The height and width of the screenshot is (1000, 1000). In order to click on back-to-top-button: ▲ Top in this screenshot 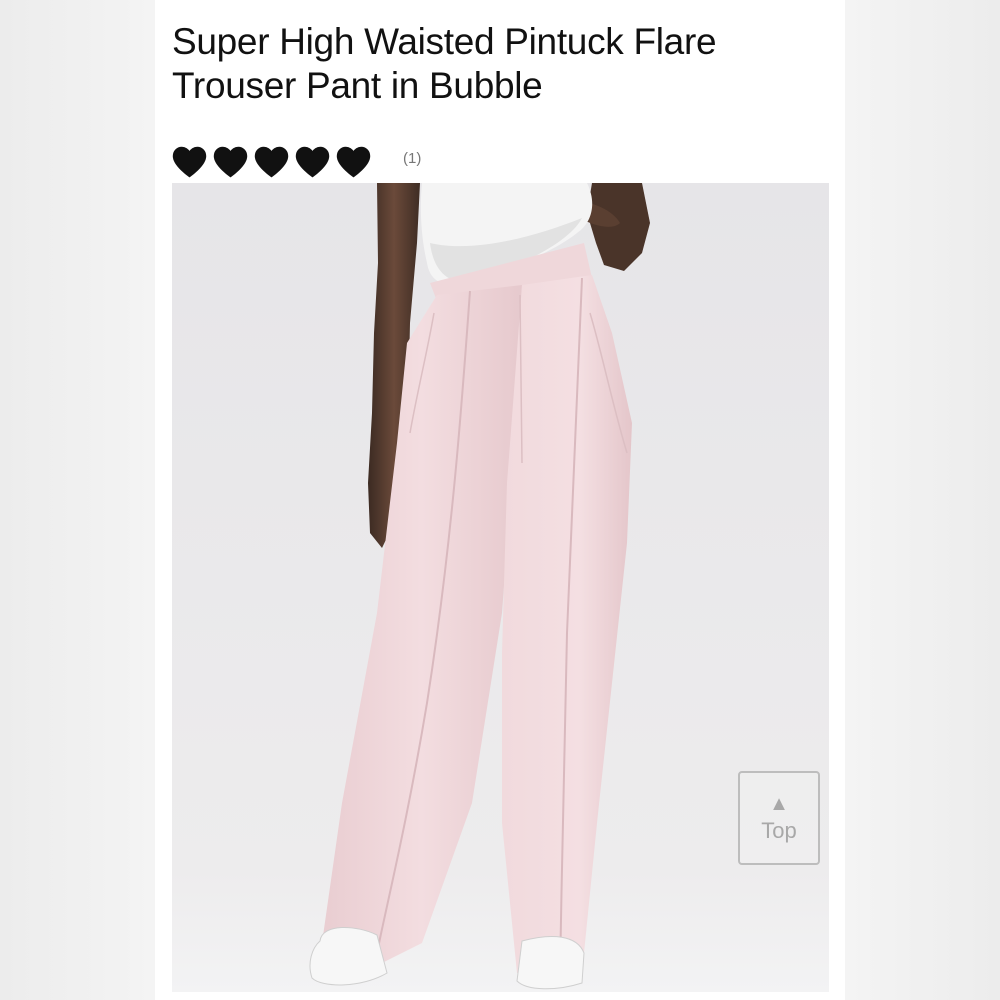, I will do `click(779, 818)`.